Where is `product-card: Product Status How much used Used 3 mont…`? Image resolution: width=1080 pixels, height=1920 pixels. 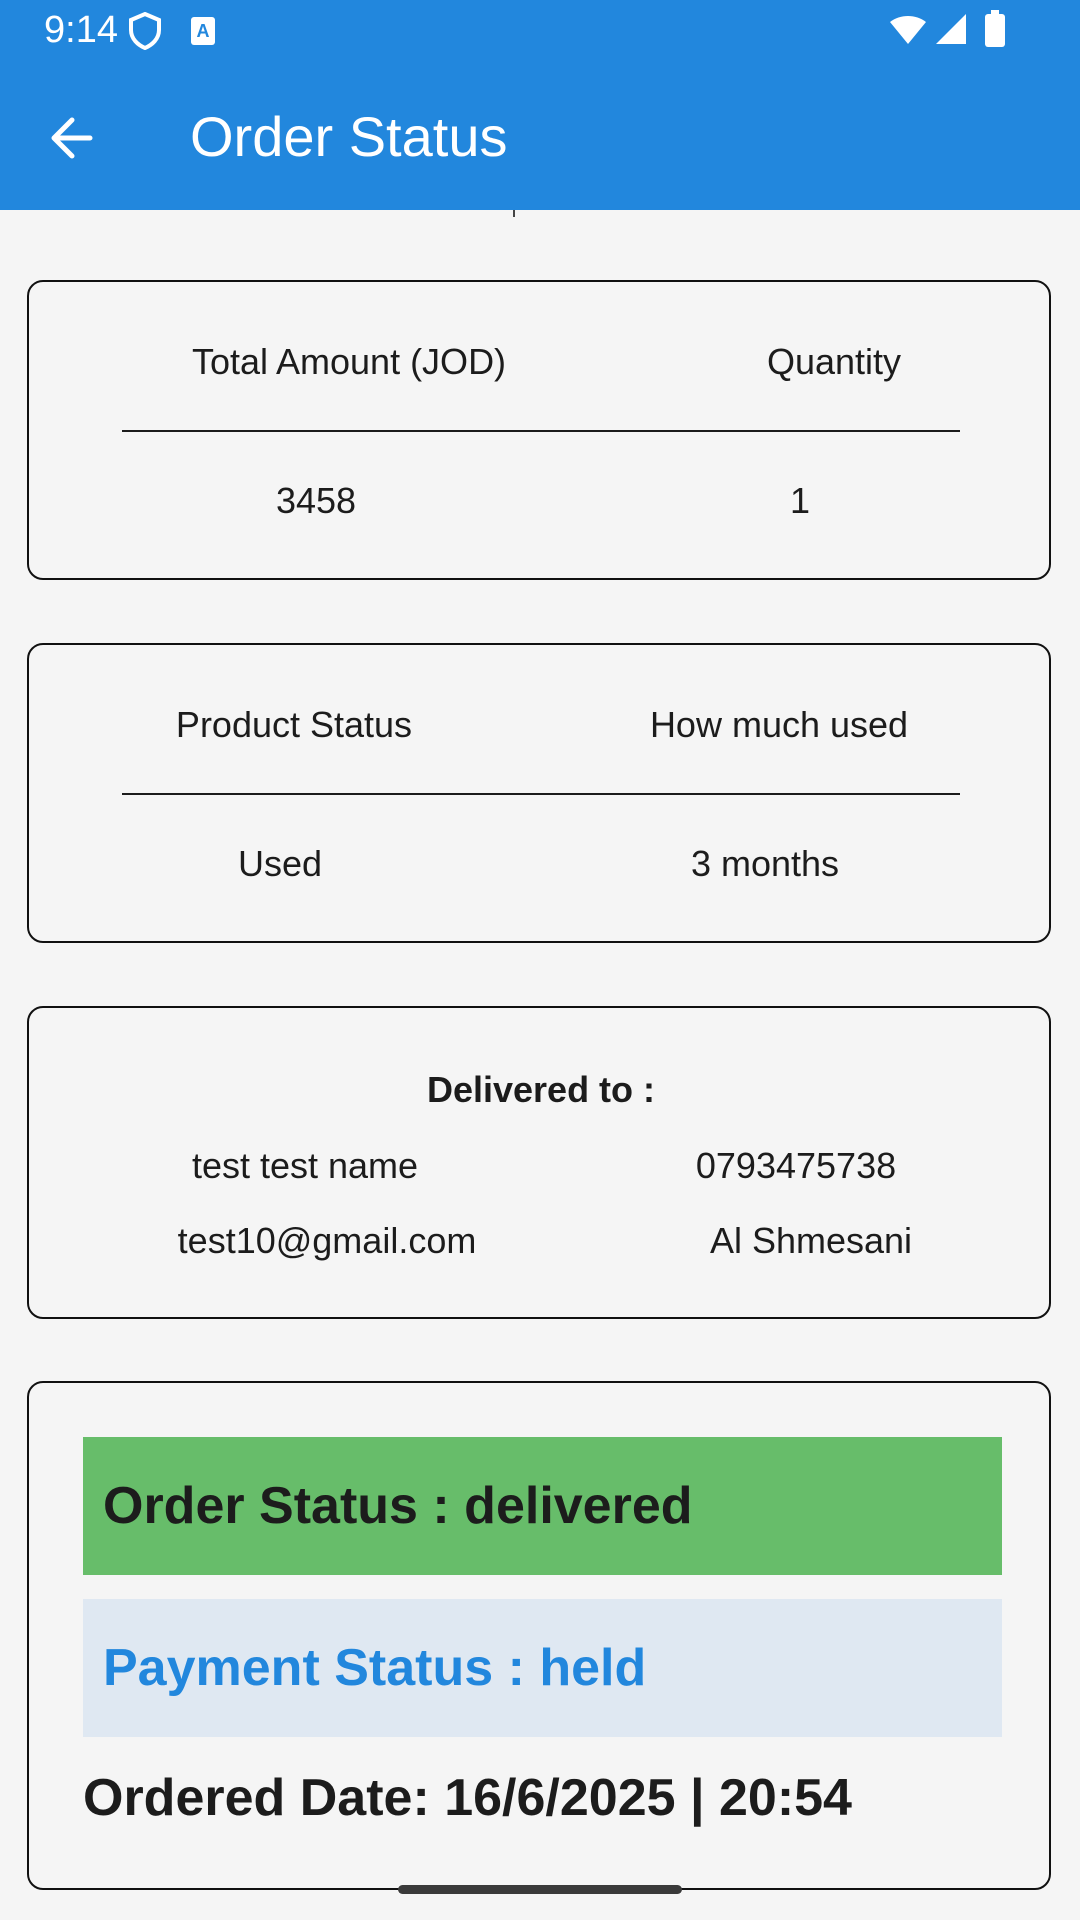
product-card: Product Status How much used Used 3 mont… is located at coordinates (539, 793).